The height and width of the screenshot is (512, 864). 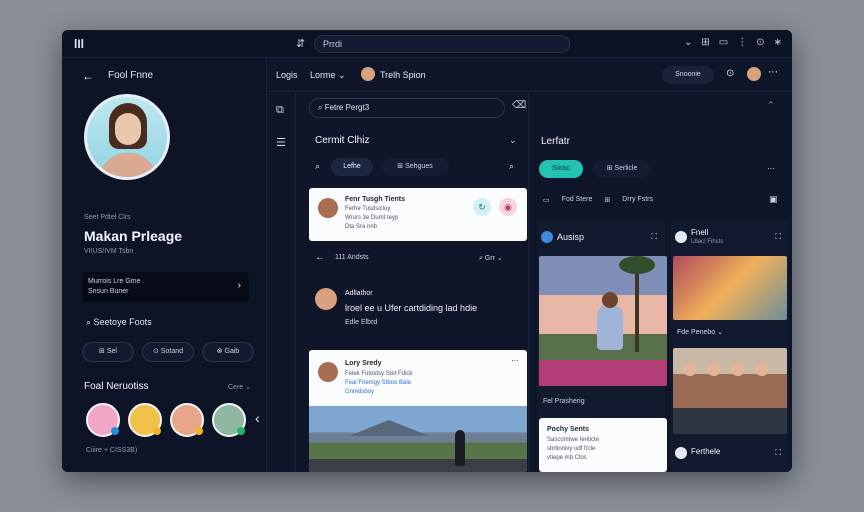 I want to click on tab-lefhe: Lefhe, so click(x=352, y=167).